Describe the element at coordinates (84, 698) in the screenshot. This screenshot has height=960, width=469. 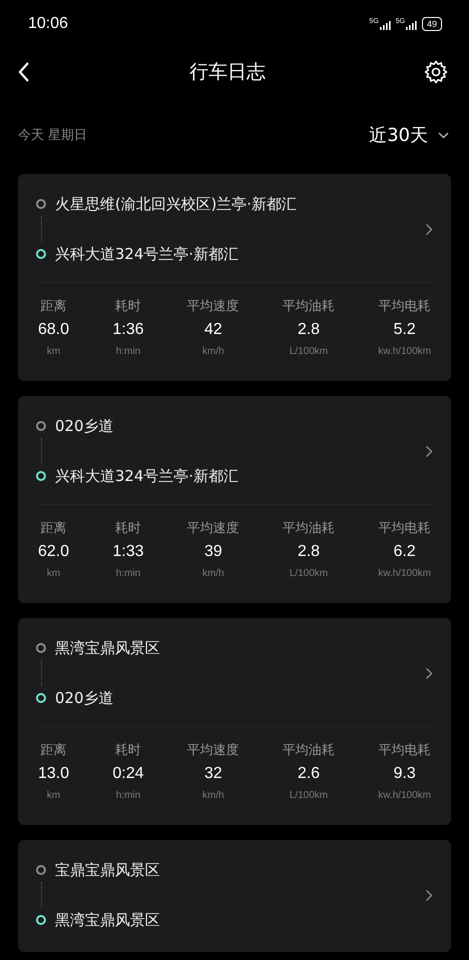
I see `end-location: 020乡道` at that location.